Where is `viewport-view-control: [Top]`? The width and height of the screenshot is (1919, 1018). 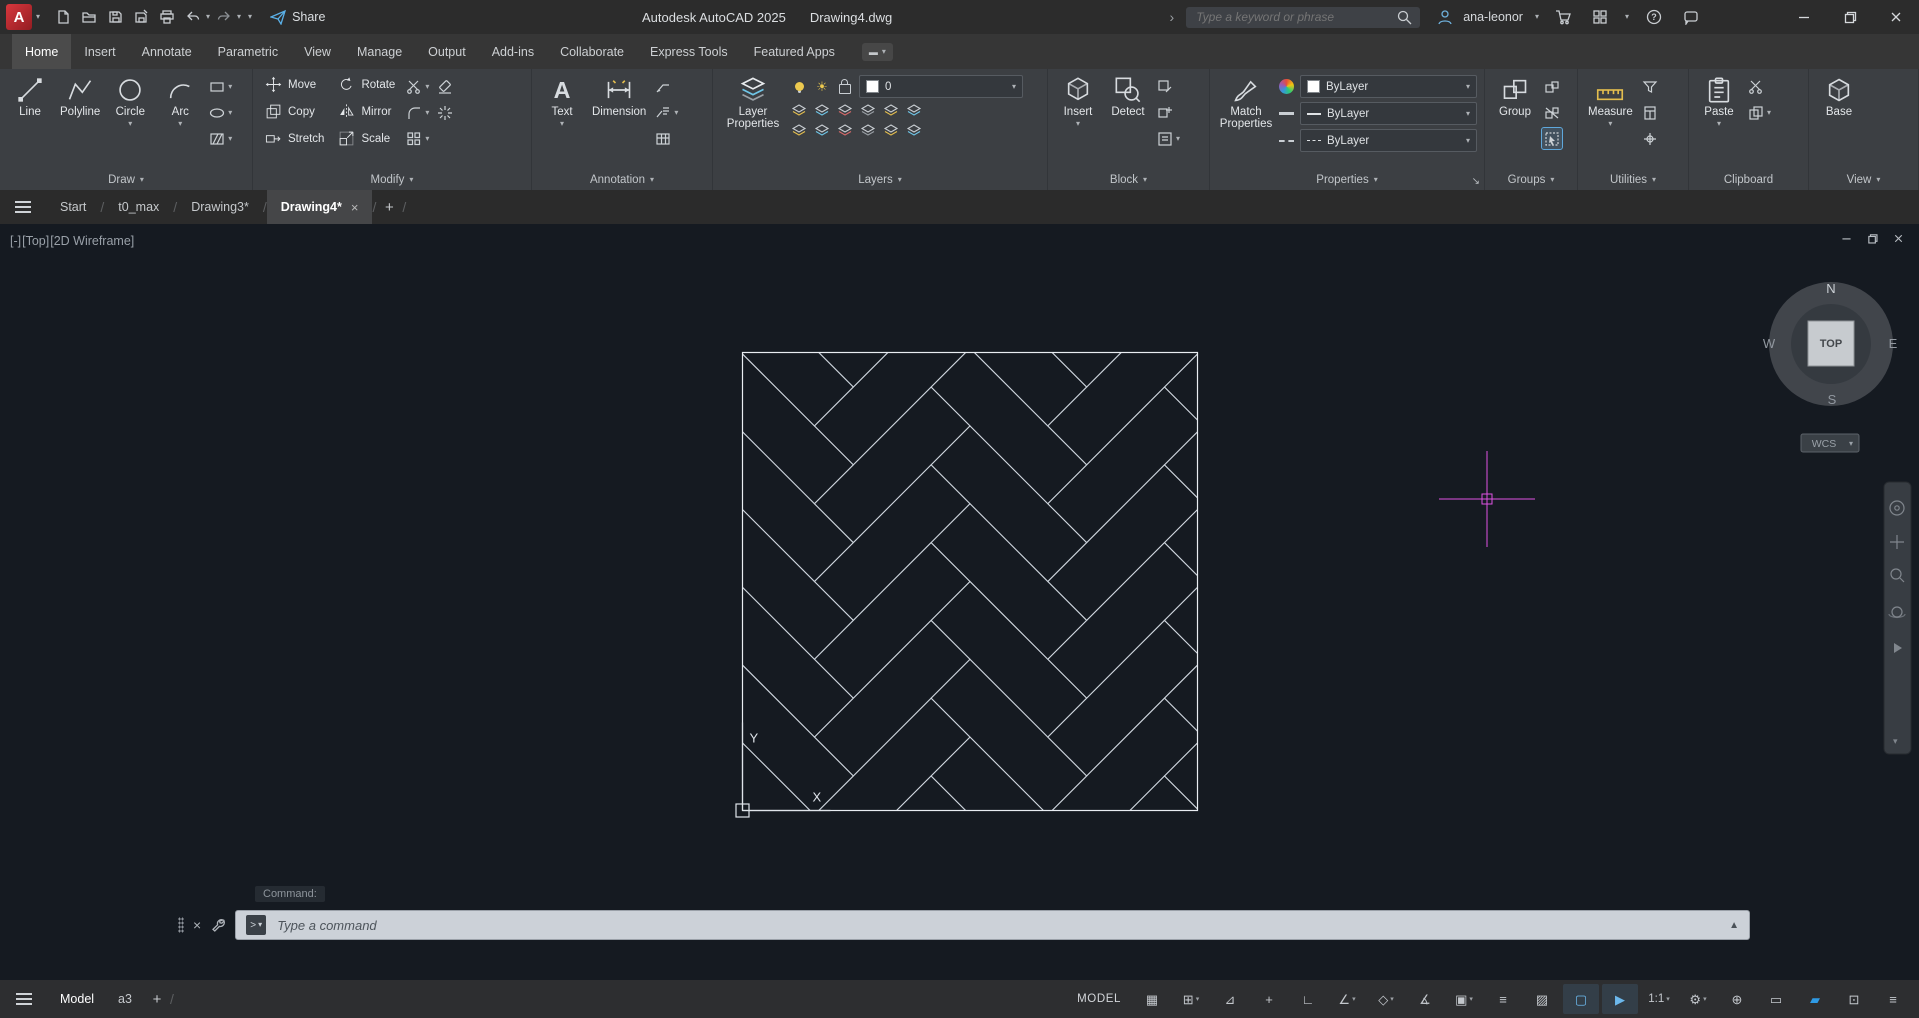 viewport-view-control: [Top] is located at coordinates (35, 241).